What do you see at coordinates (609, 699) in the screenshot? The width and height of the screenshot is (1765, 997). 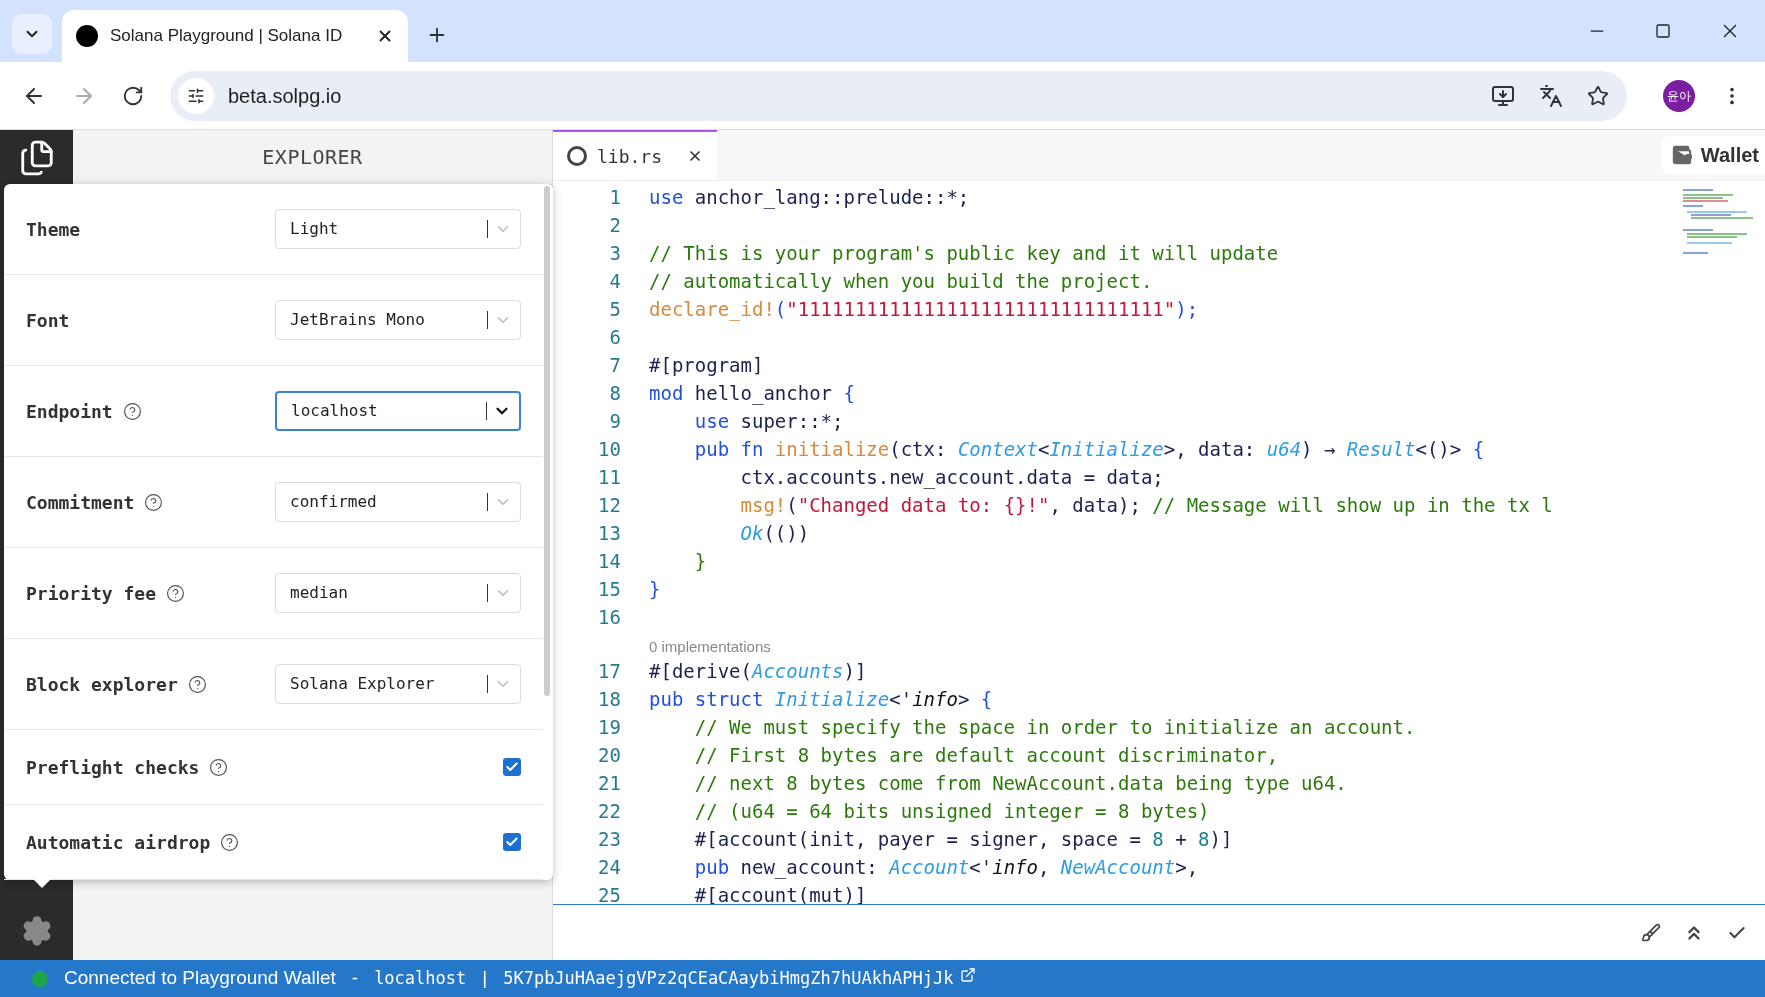 I see `line-number: 18` at bounding box center [609, 699].